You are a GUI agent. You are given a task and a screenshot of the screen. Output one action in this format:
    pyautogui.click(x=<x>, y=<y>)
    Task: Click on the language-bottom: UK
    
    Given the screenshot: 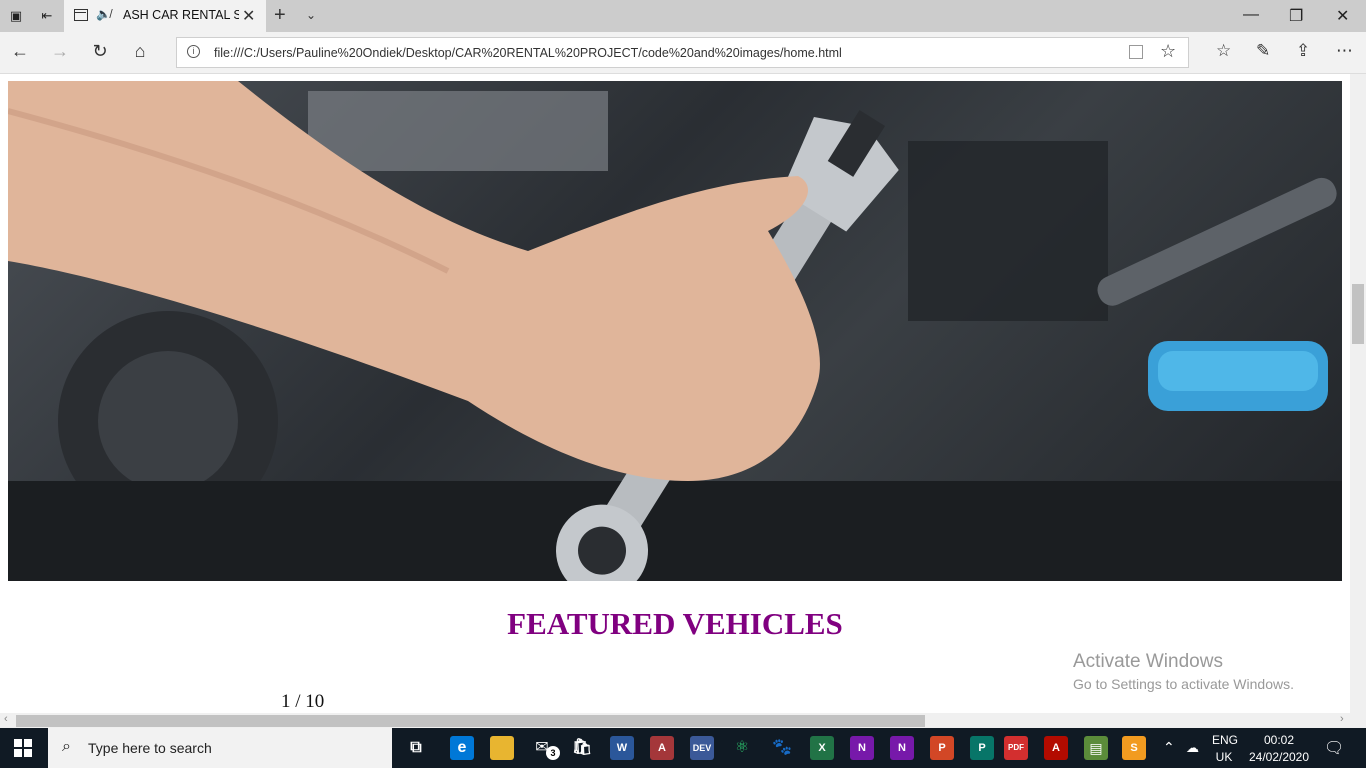 What is the action you would take?
    pyautogui.click(x=1224, y=757)
    